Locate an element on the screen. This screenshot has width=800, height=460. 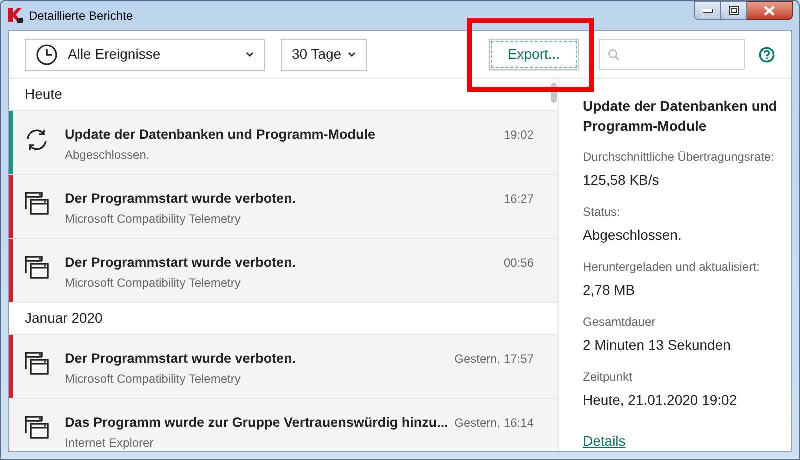
dropdown-value: 30 Tage is located at coordinates (317, 54).